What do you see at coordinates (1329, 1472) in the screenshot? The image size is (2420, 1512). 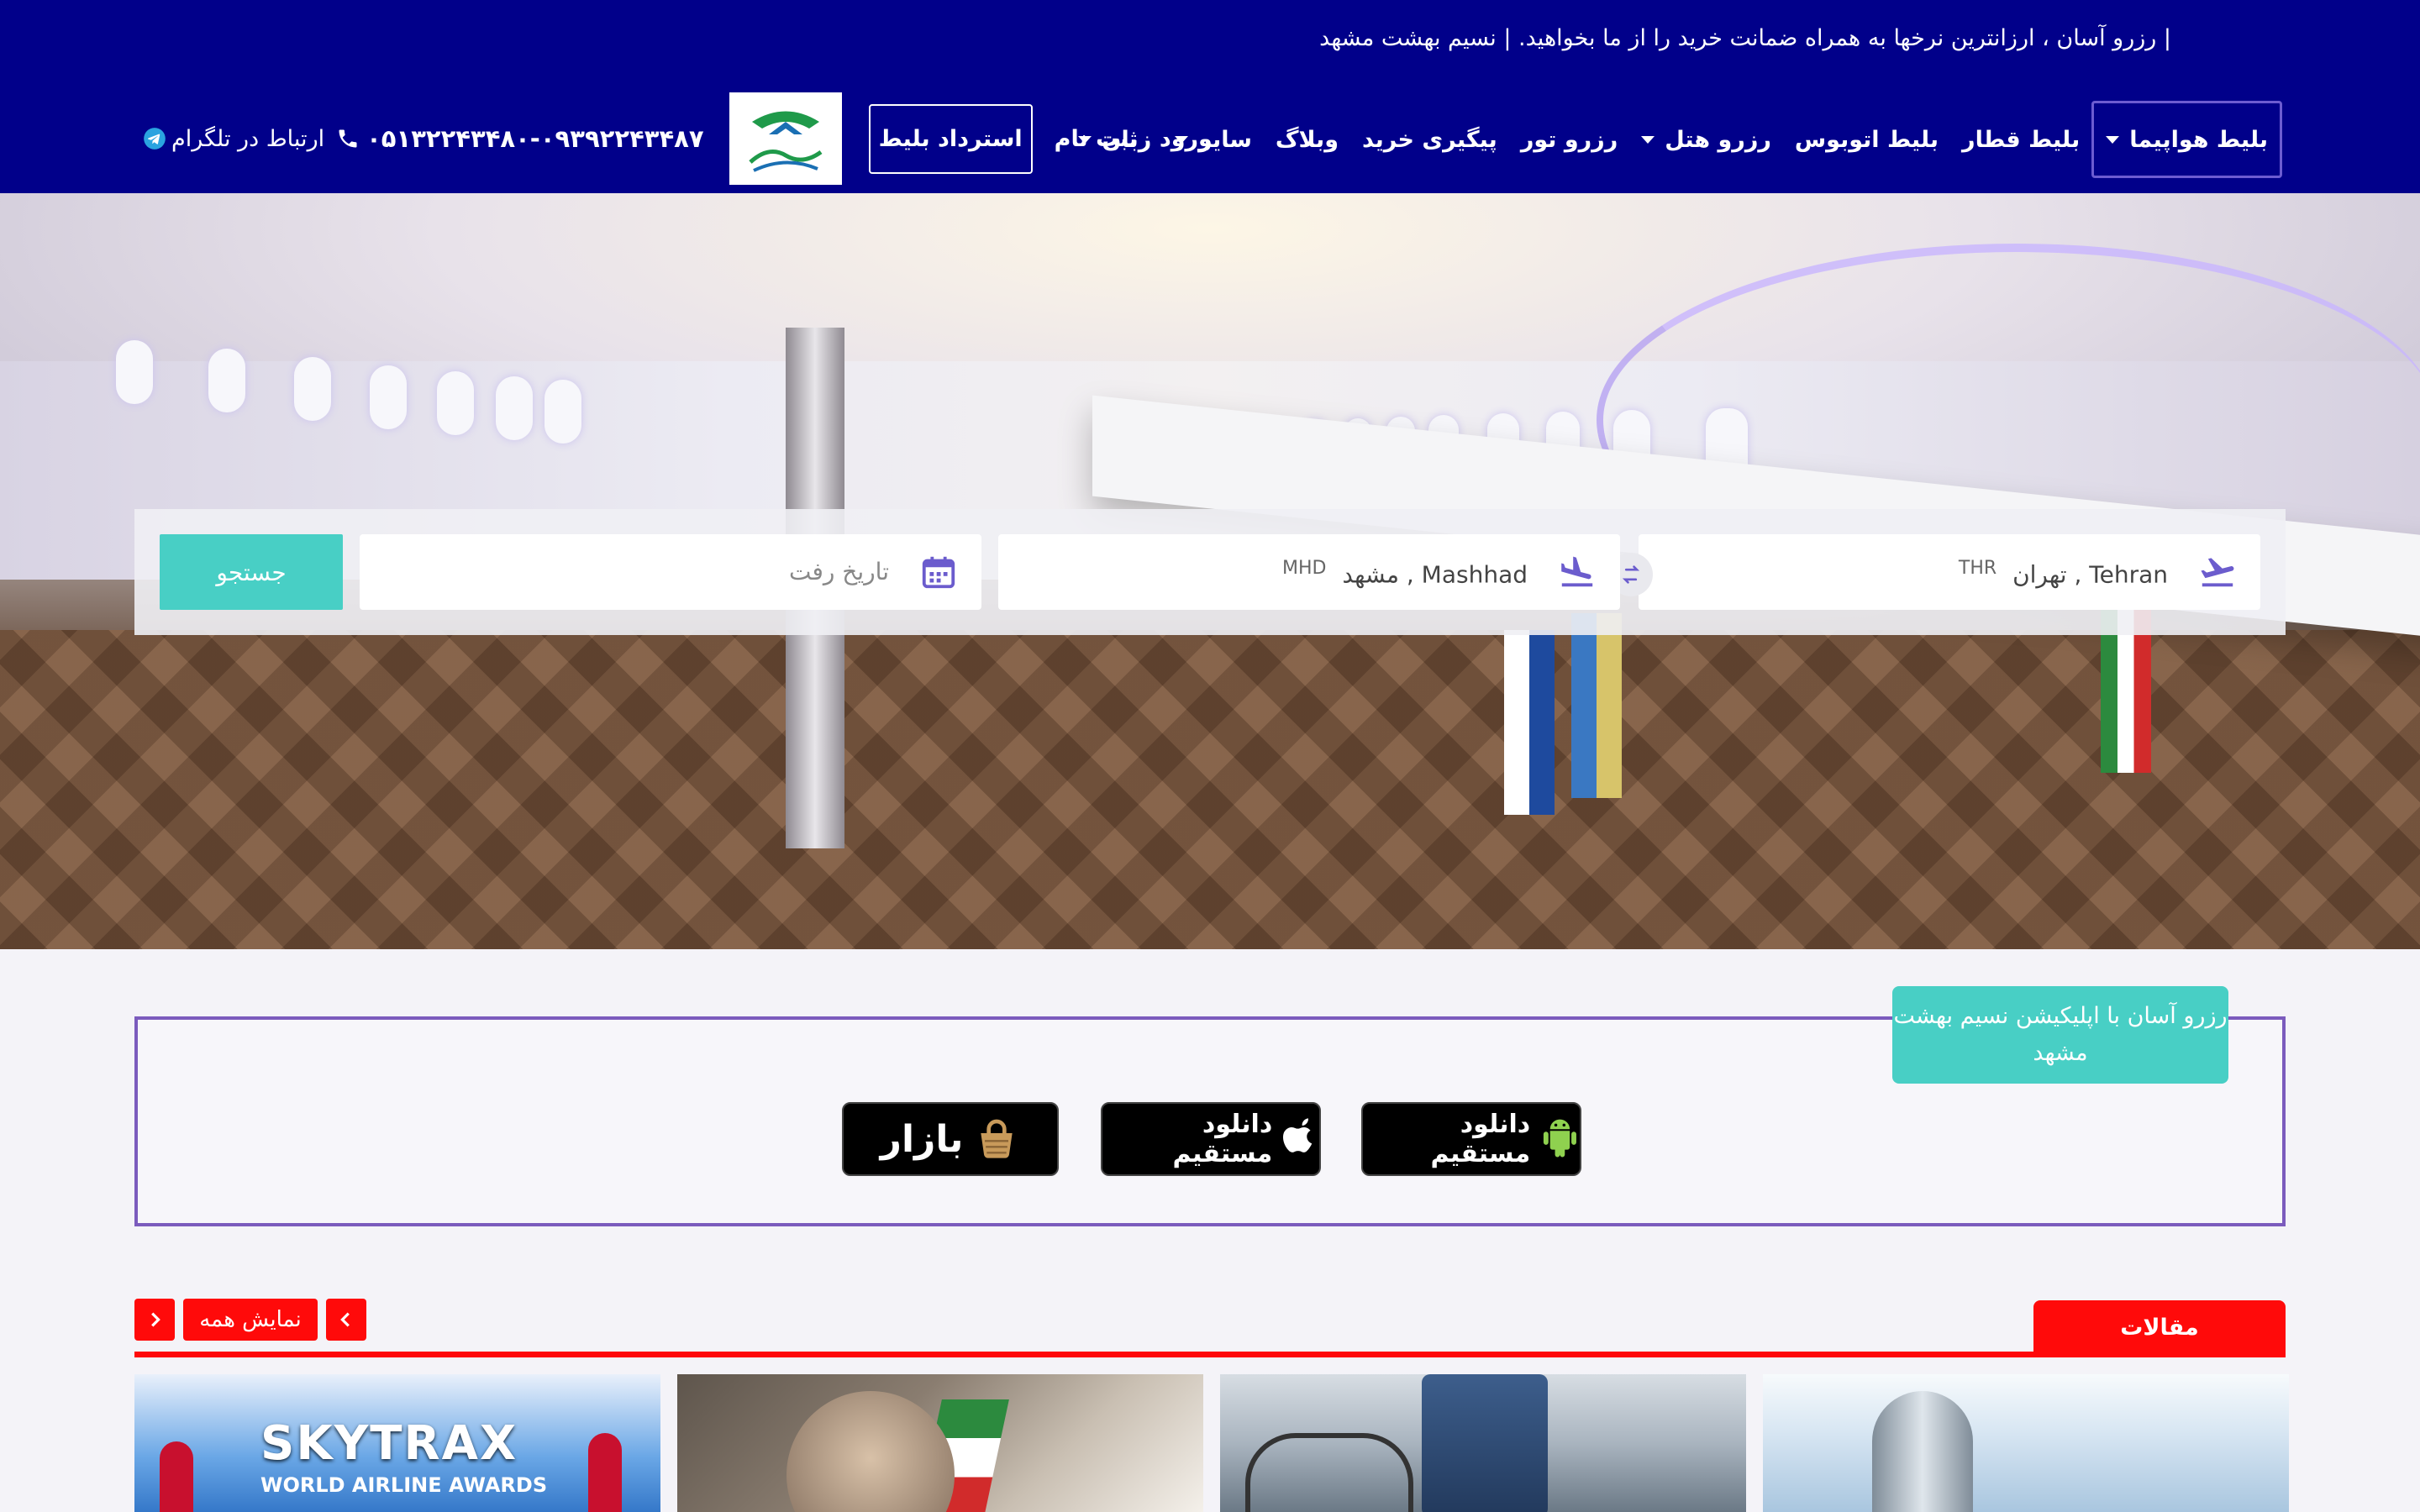 I see `escalator-rail` at bounding box center [1329, 1472].